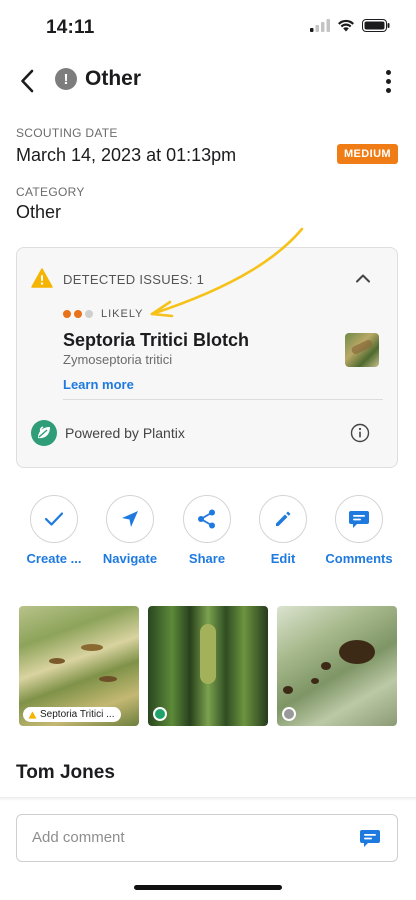 This screenshot has height=900, width=416. Describe the element at coordinates (126, 155) in the screenshot. I see `scouting-date-value: March 14, 2023 at 01:13pm` at that location.